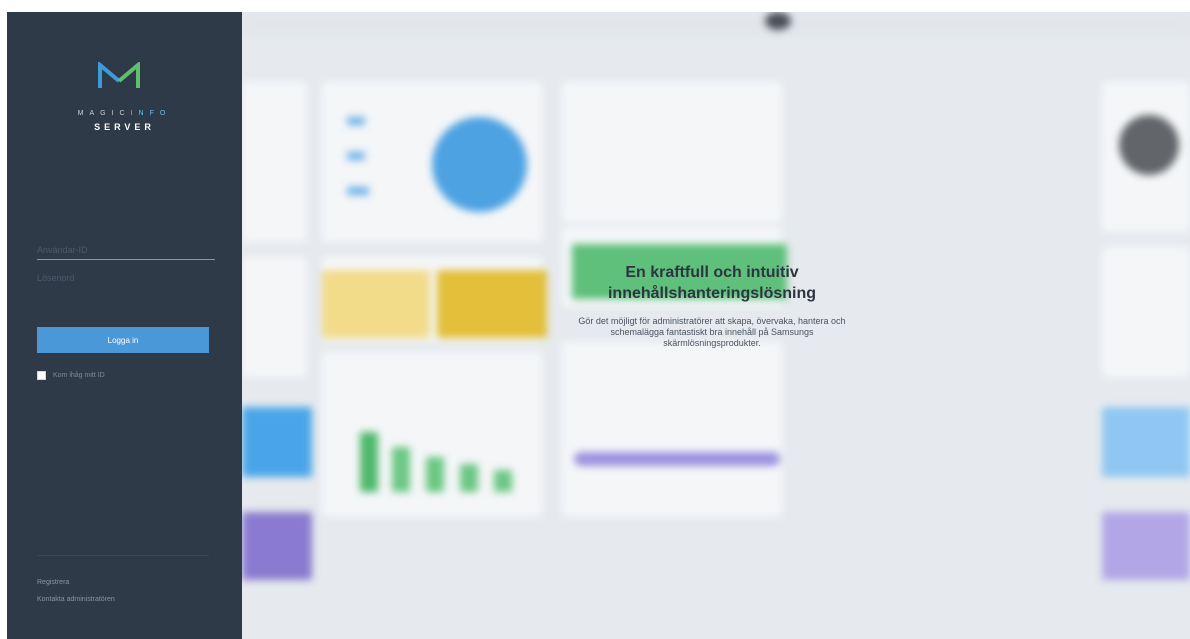 The width and height of the screenshot is (1190, 639). I want to click on pie-chart, so click(479, 164).